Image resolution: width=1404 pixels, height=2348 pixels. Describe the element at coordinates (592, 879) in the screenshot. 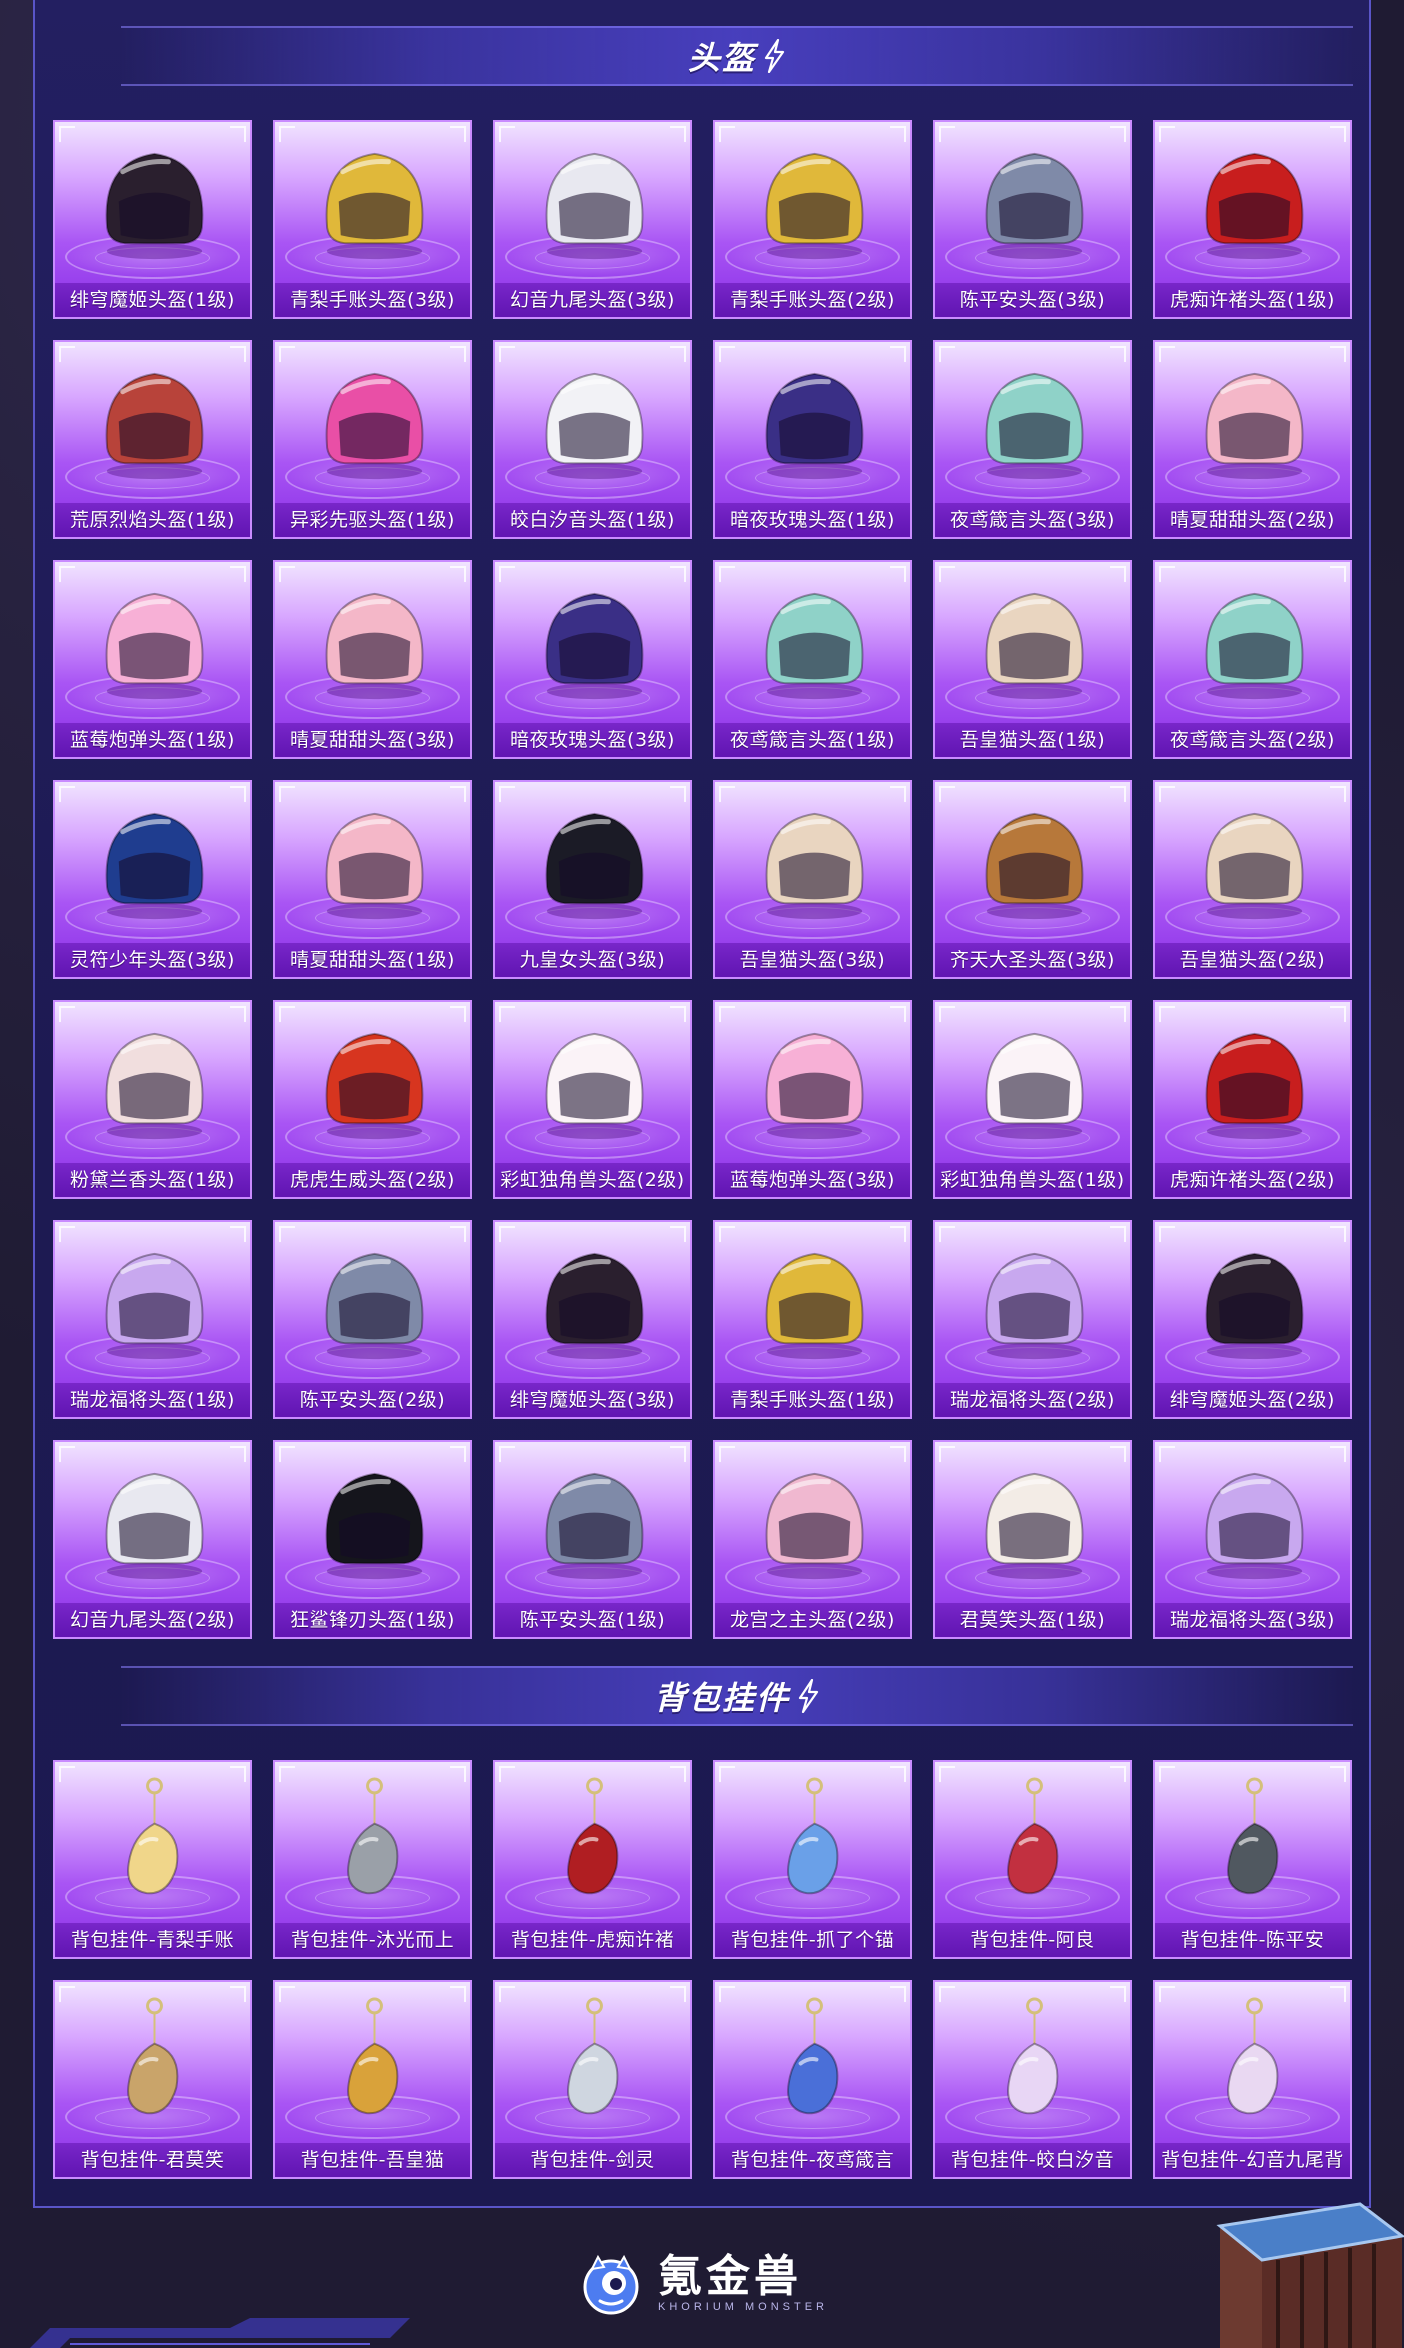

I see `helmet-card: 九皇女头盔(3级)` at that location.